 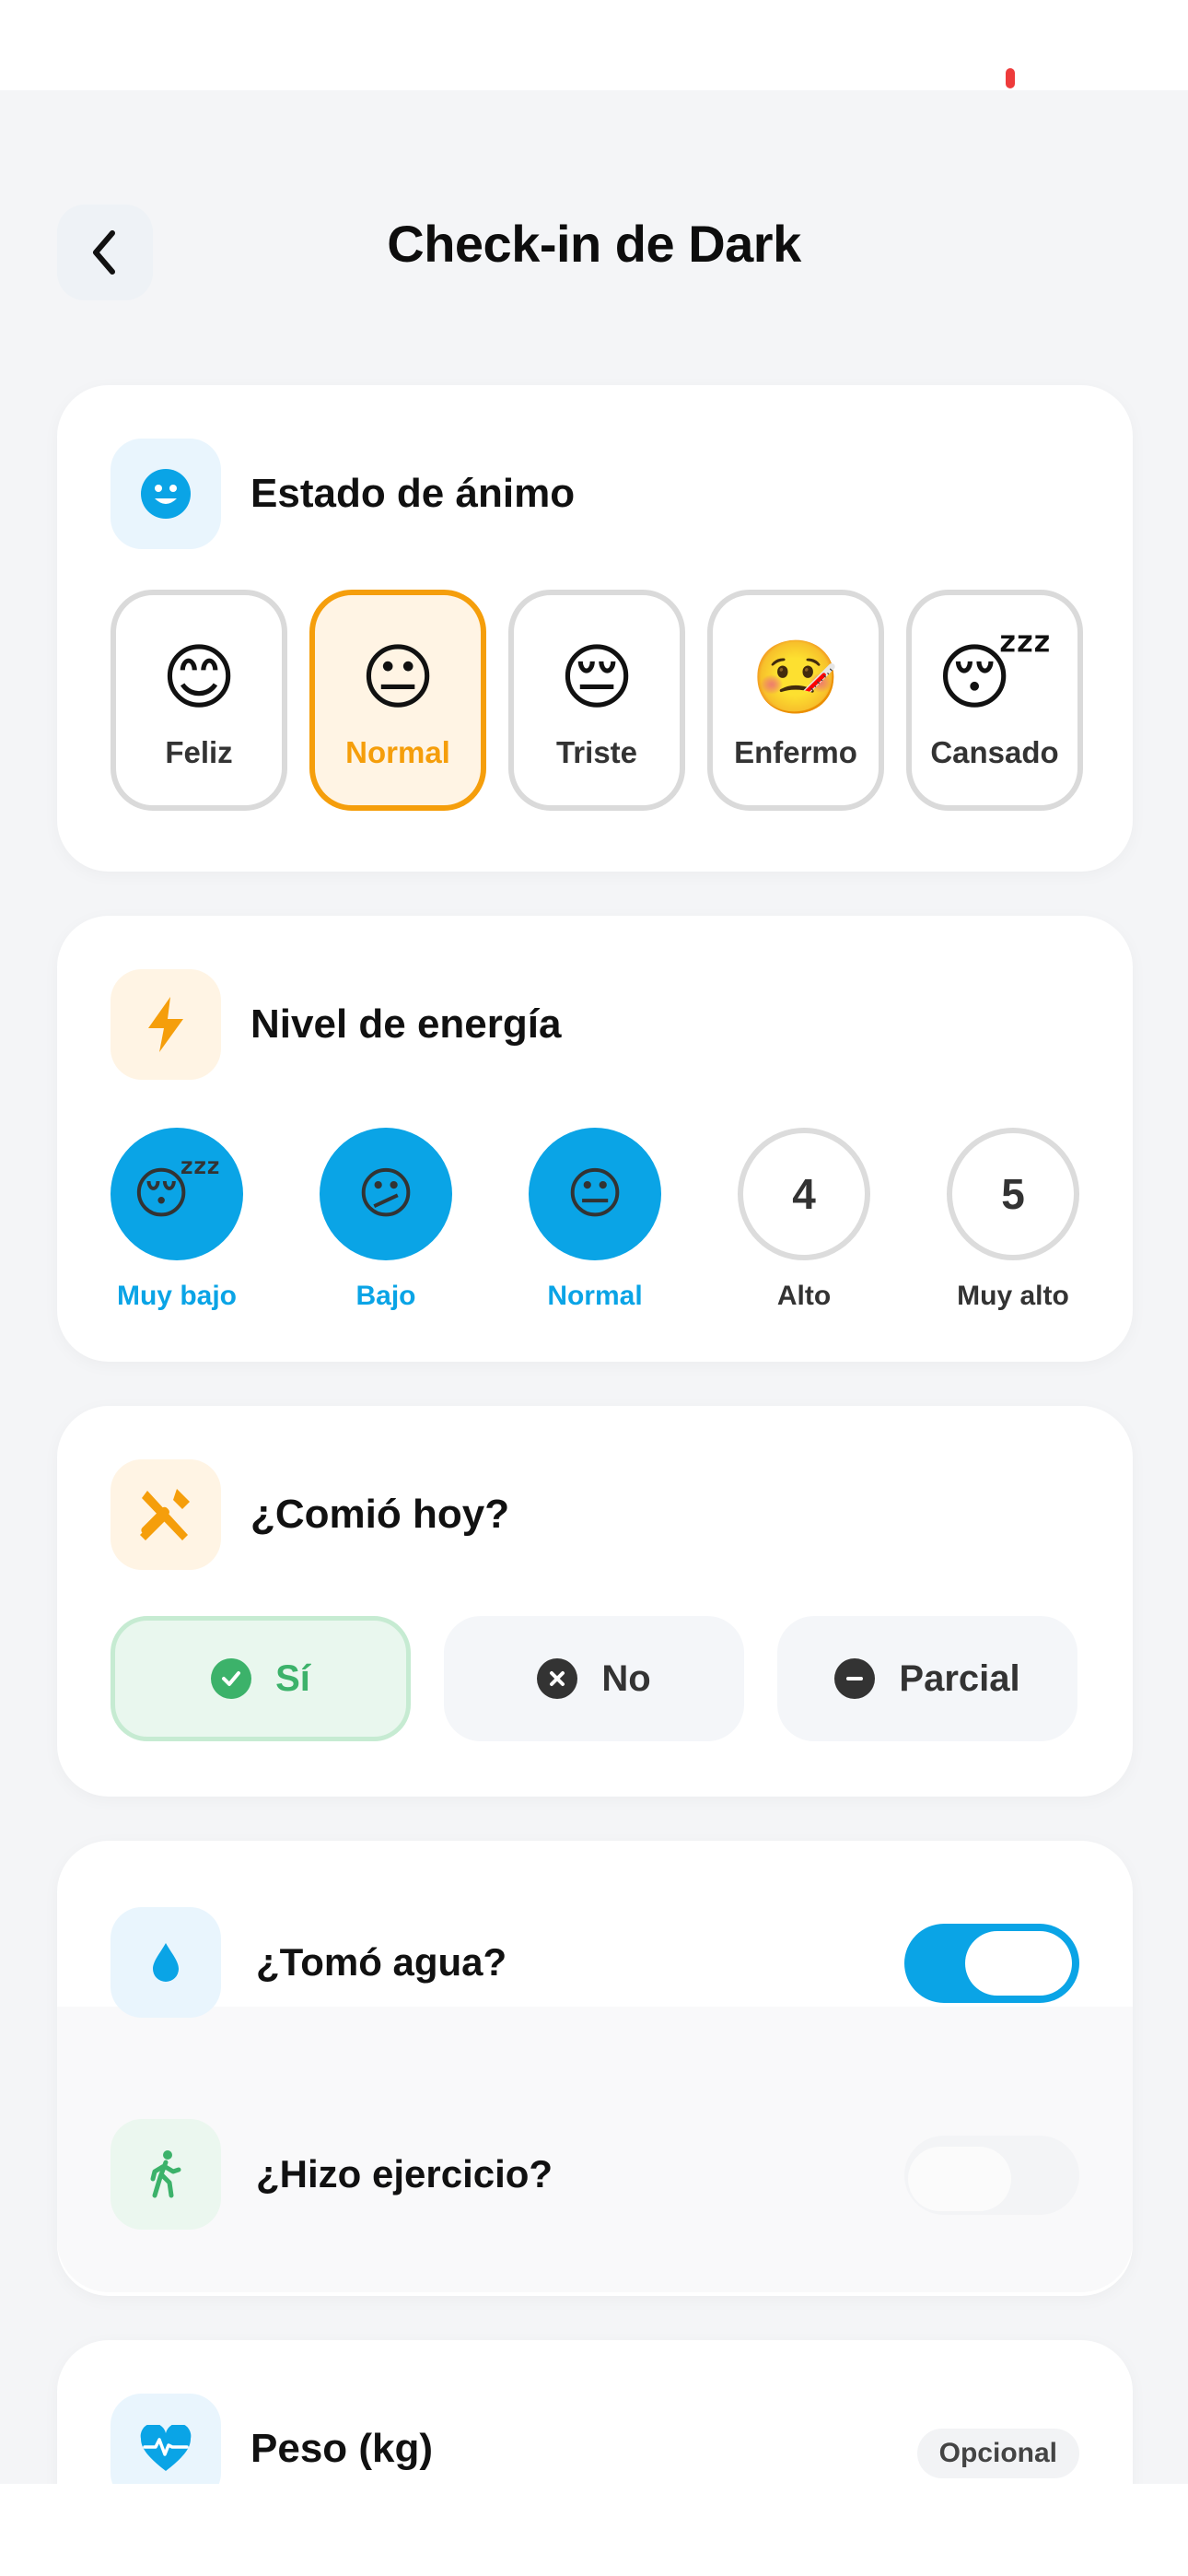 I want to click on exercise-toggle, so click(x=992, y=2175).